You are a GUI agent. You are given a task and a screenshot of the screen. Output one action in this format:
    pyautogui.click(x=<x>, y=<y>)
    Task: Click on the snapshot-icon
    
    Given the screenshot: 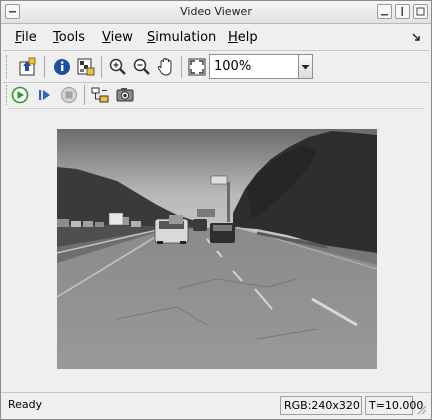 What is the action you would take?
    pyautogui.click(x=125, y=95)
    